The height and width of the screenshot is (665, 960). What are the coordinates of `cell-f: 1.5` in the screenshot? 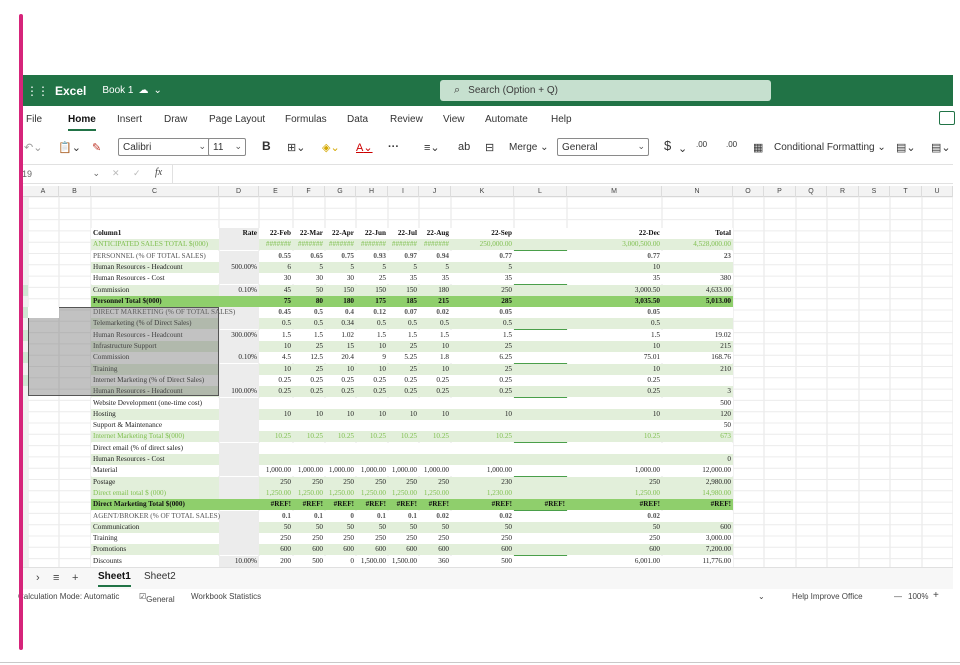 It's located at (309, 335).